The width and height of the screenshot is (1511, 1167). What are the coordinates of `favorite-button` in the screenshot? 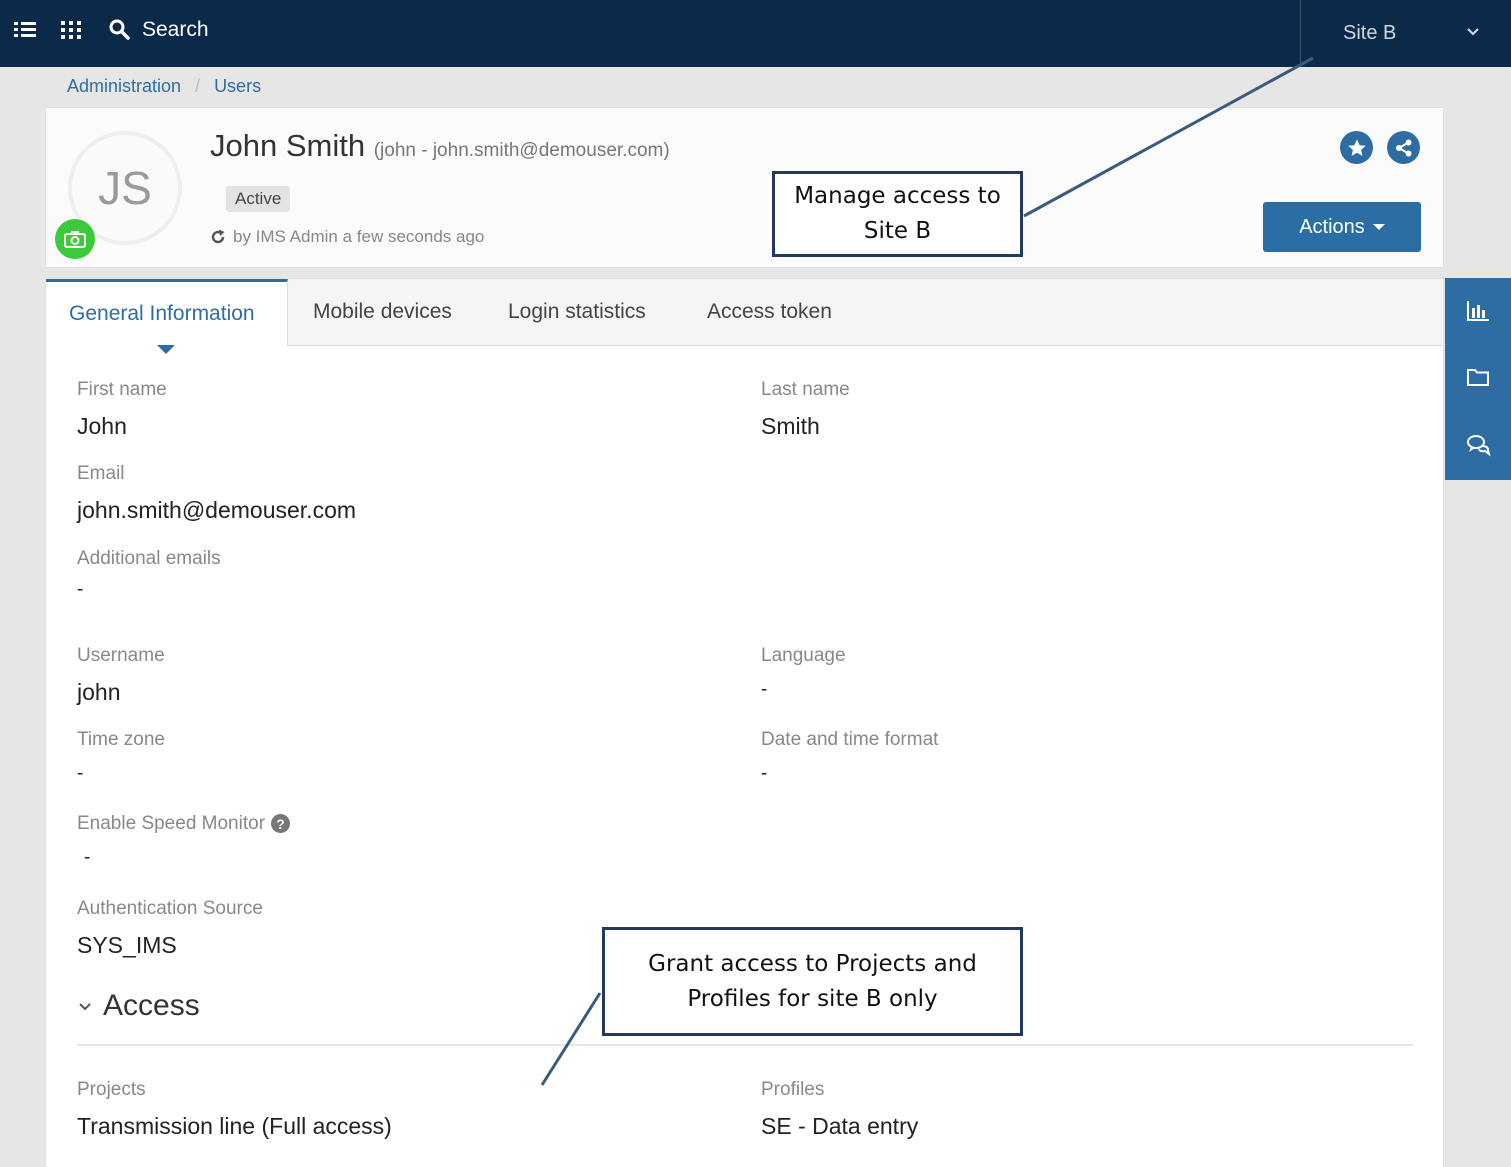 It's located at (1356, 147).